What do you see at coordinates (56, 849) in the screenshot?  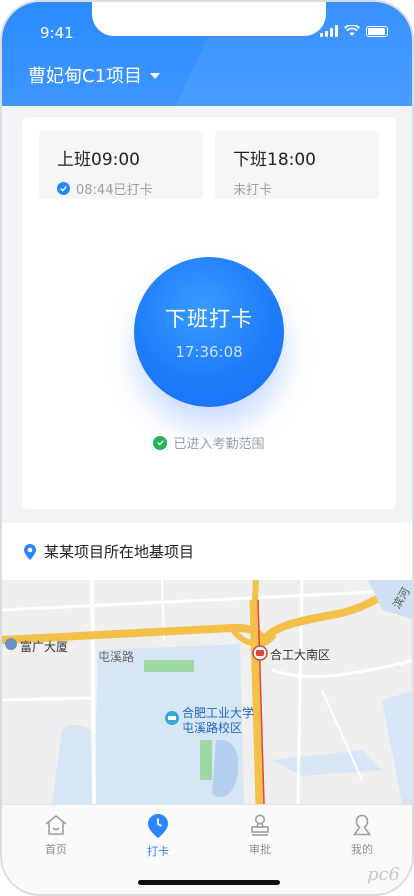 I see `tab-home-label: 首页` at bounding box center [56, 849].